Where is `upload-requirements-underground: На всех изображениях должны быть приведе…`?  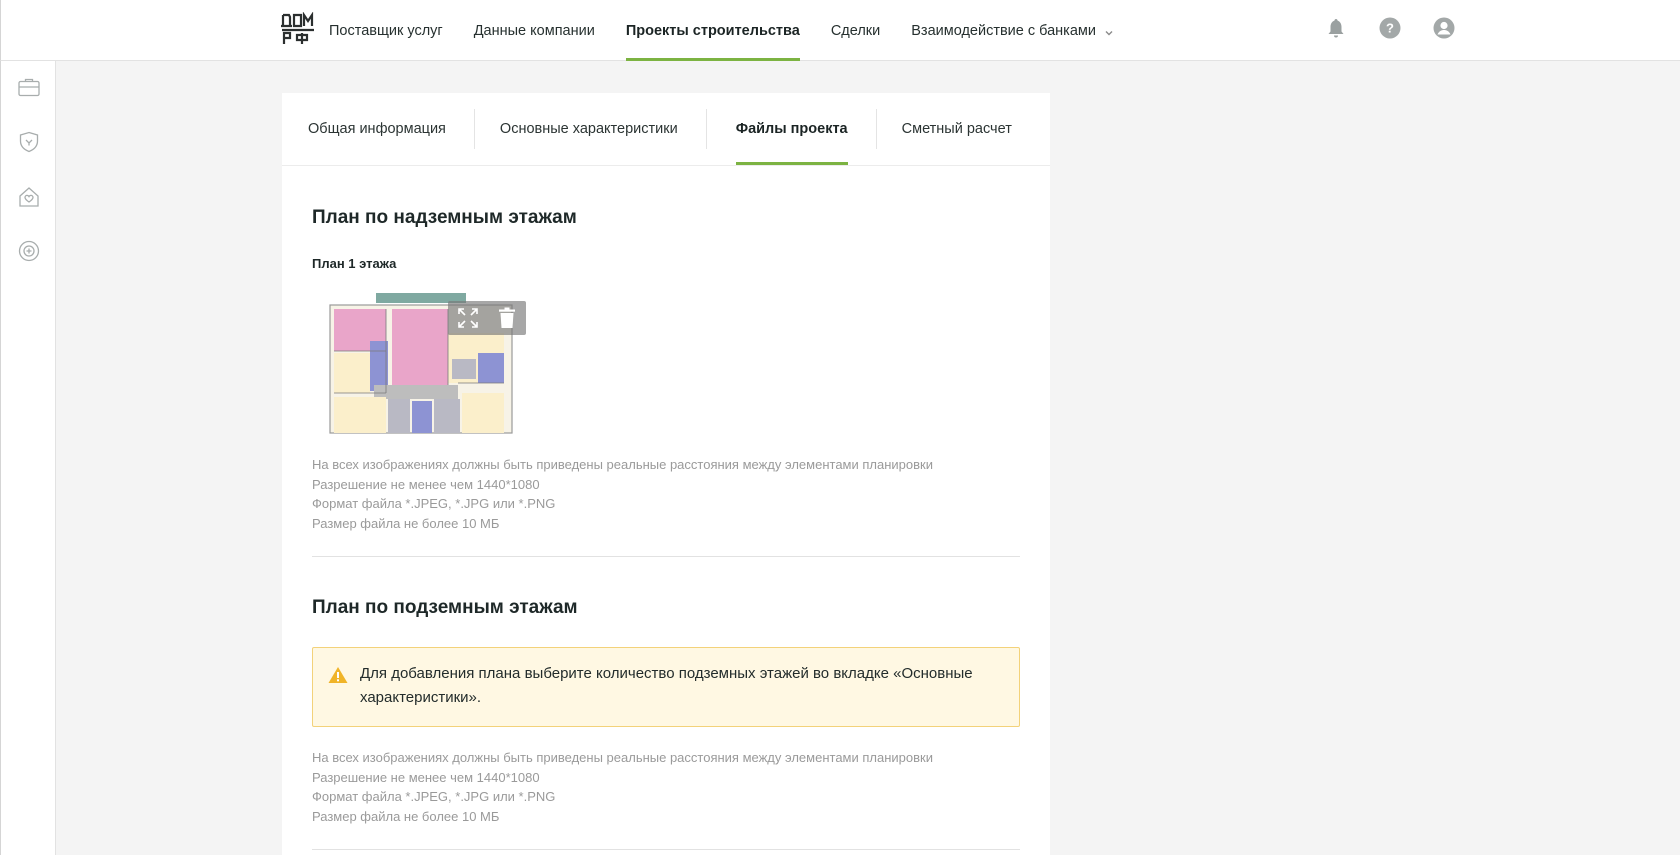 upload-requirements-underground: На всех изображениях должны быть приведе… is located at coordinates (672, 787).